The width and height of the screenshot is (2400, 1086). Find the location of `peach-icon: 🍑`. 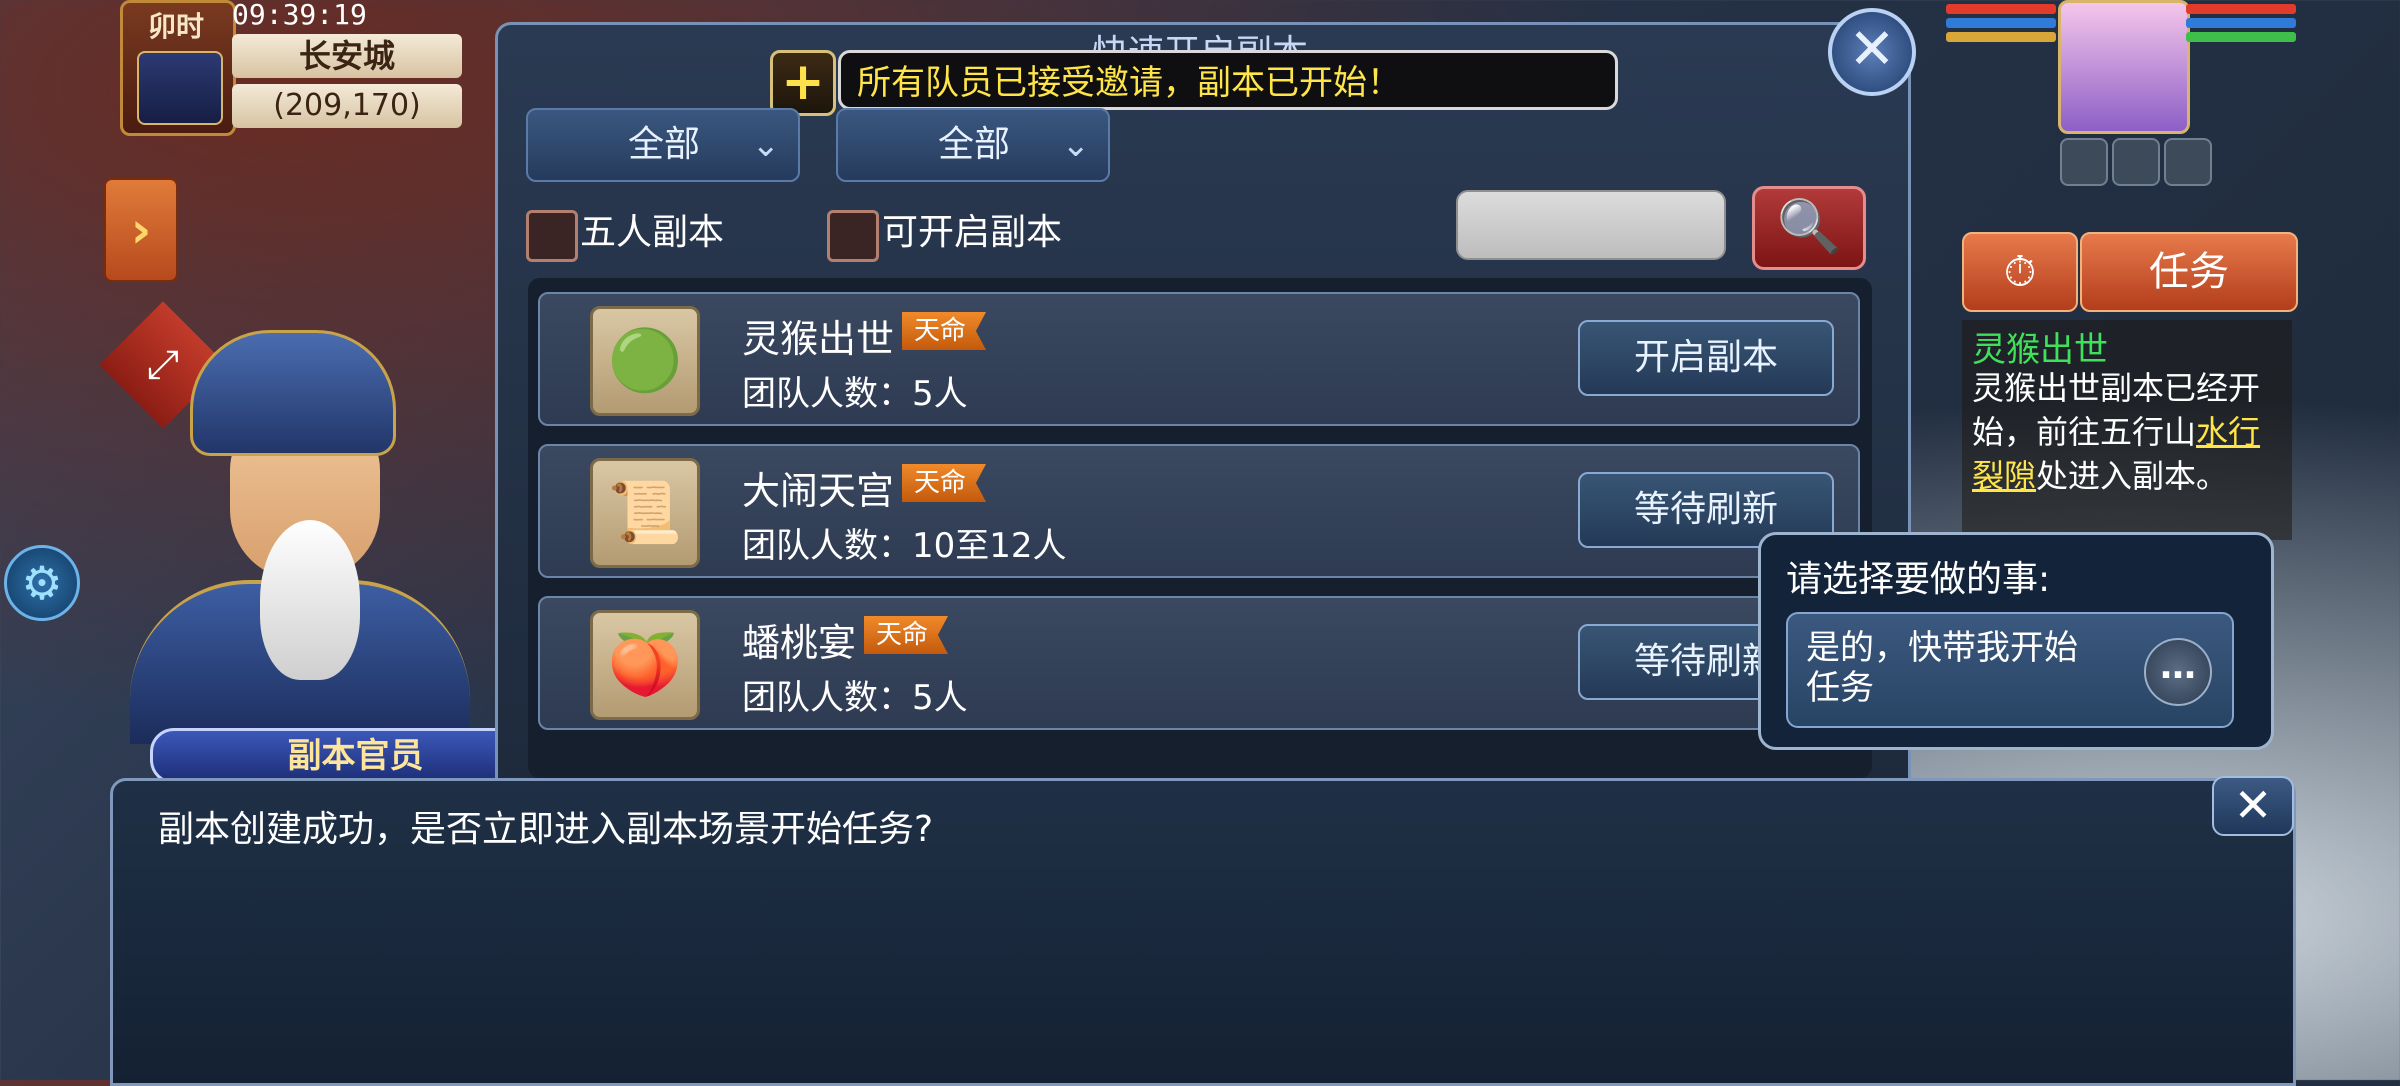

peach-icon: 🍑 is located at coordinates (645, 665).